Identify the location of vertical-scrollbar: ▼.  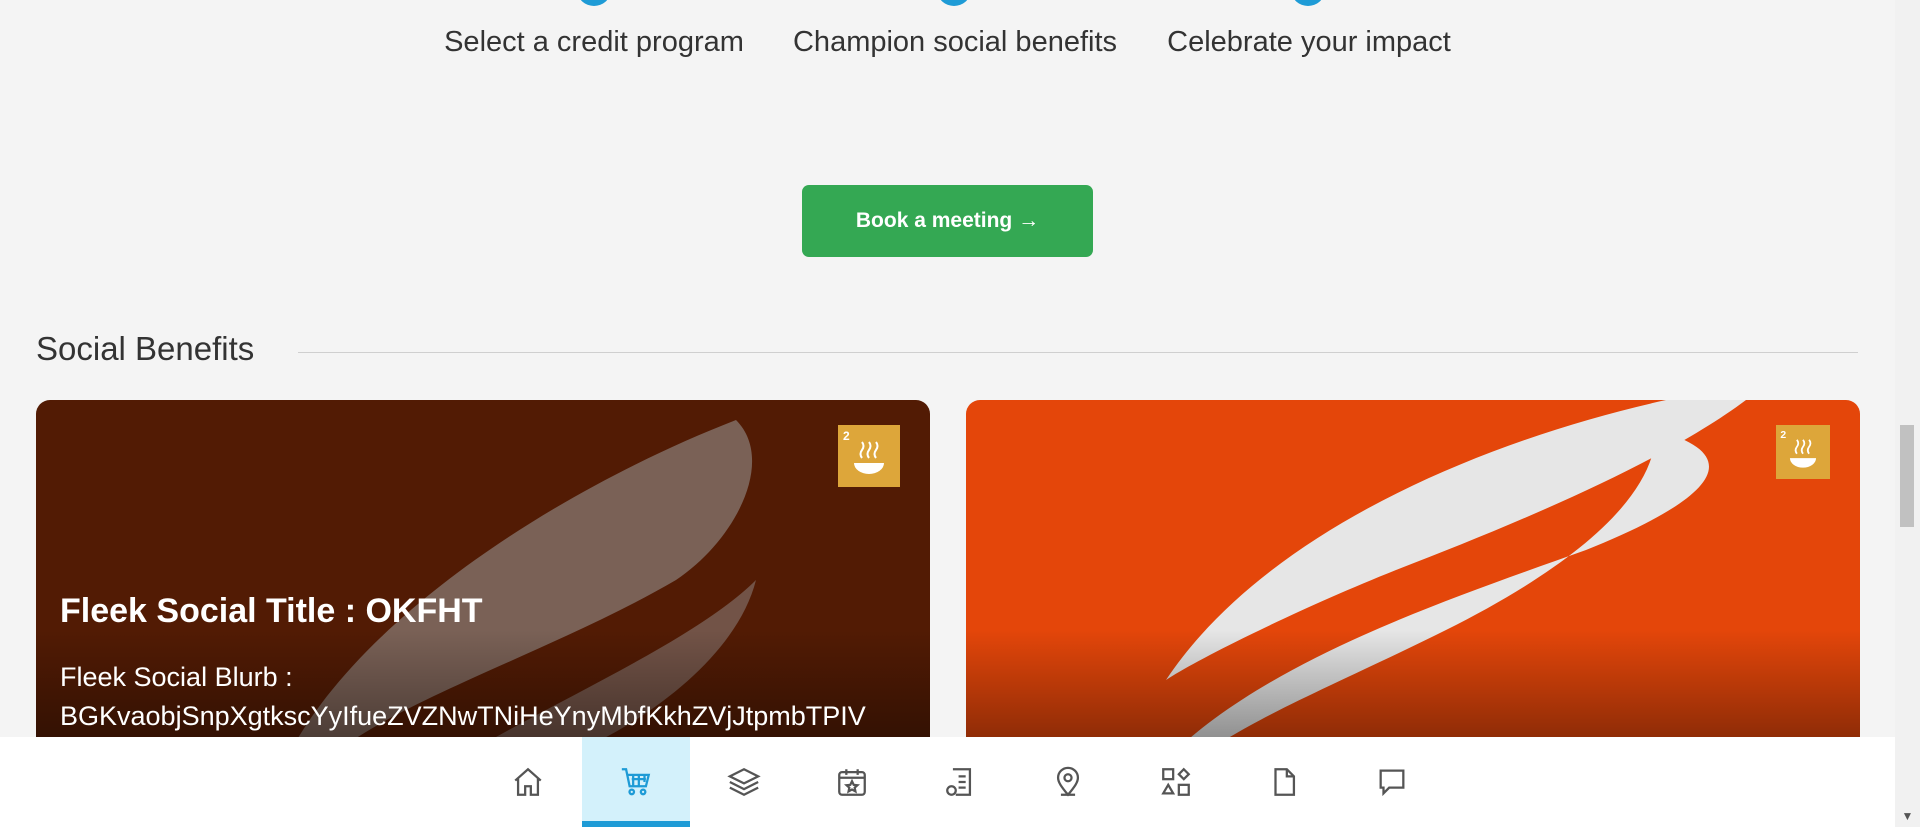
(1907, 413).